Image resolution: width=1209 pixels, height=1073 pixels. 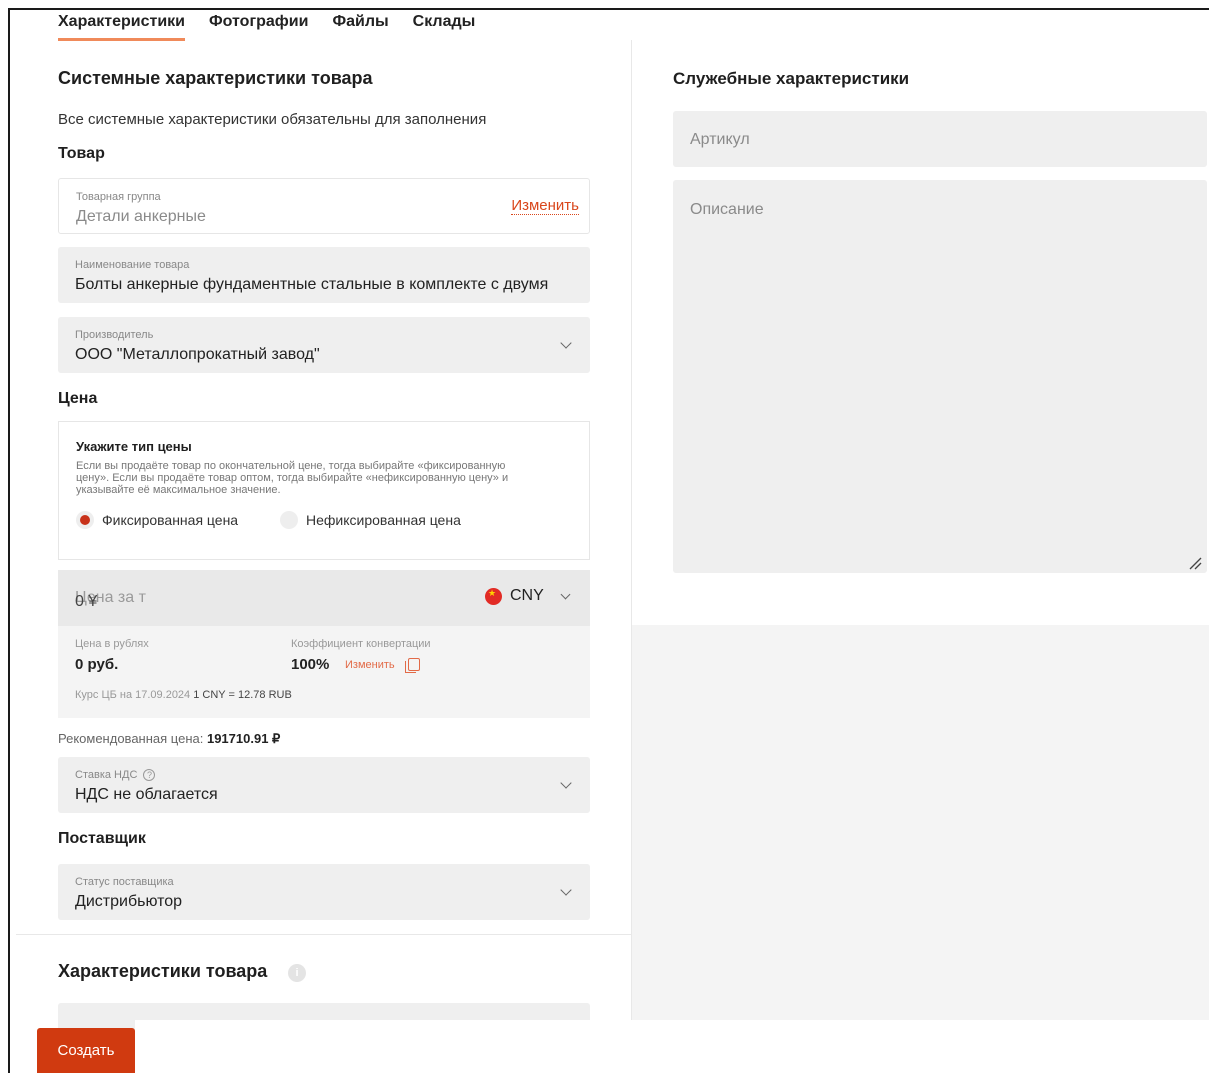 I want to click on price-heading: Цена, so click(x=78, y=398).